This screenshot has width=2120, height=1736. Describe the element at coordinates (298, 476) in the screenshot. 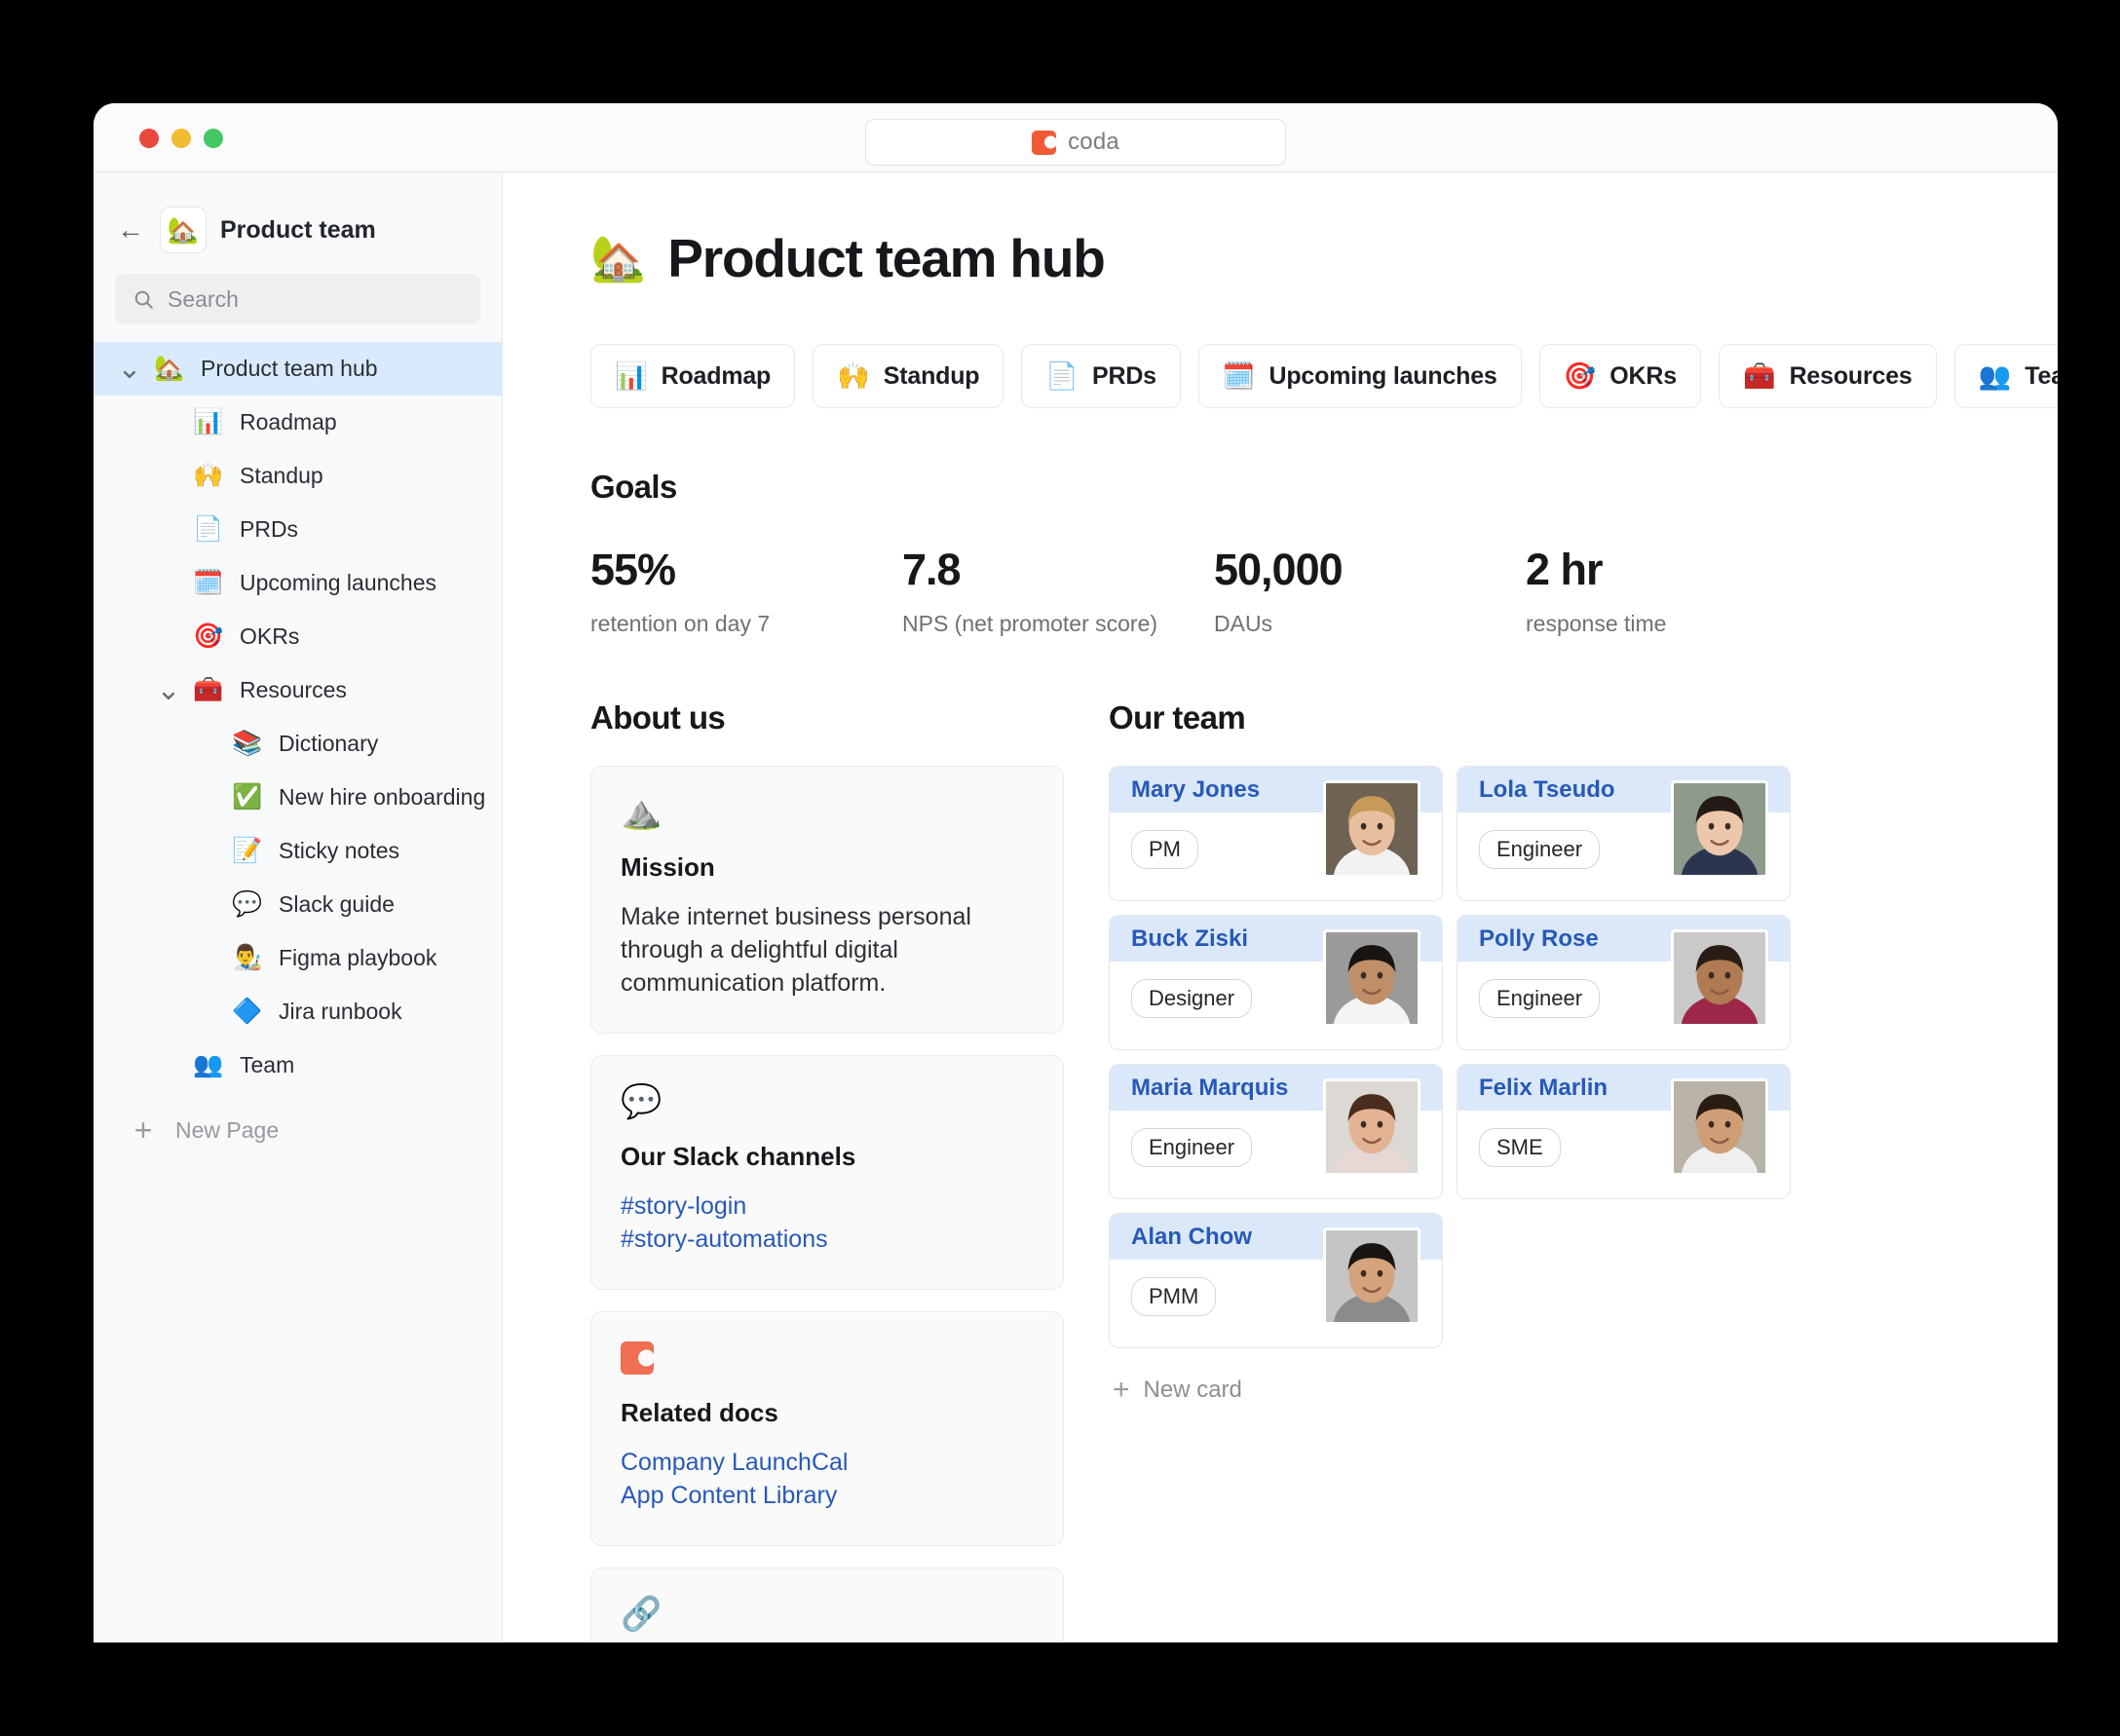

I see `sidebar-item-standup: ⌄🙌Standup` at that location.